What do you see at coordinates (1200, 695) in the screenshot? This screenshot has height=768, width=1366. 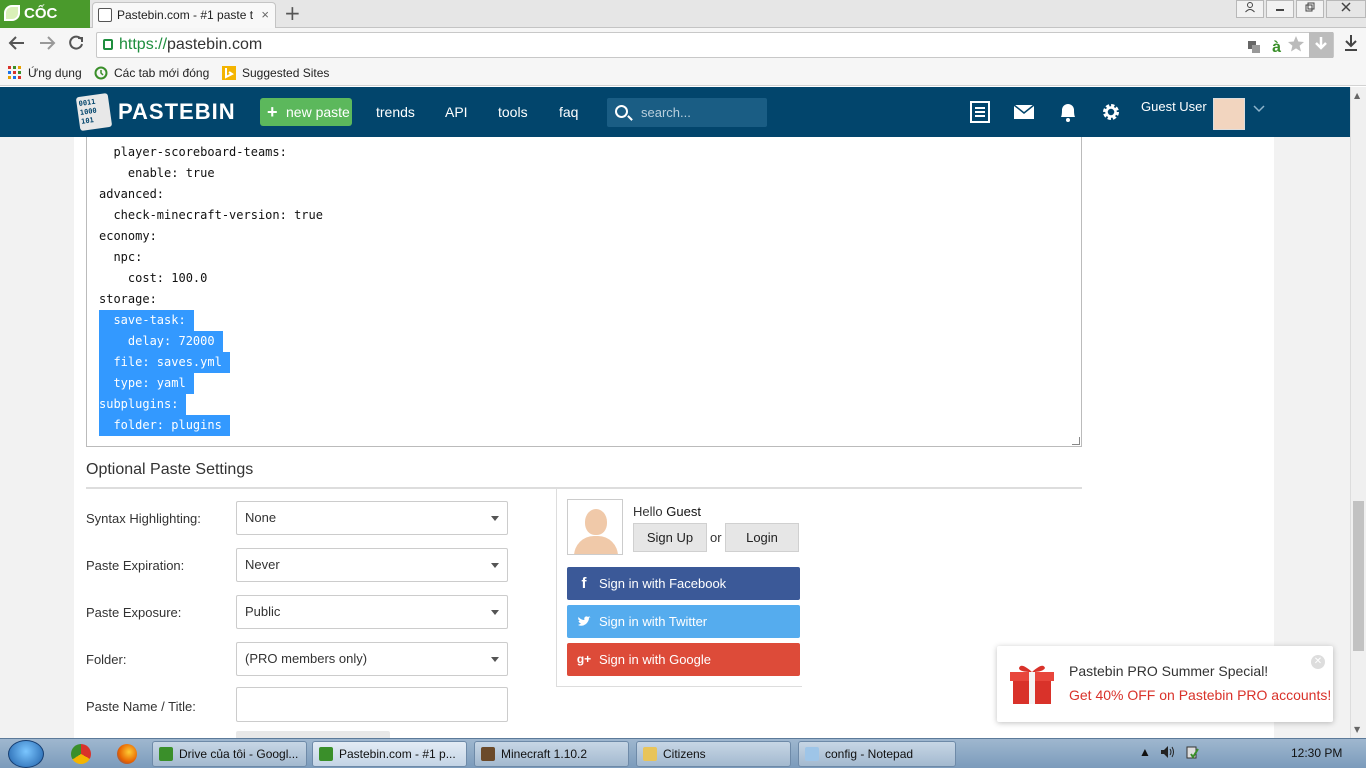 I see `promo-offer: Get 40% OFF on Pastebin PRO accounts!` at bounding box center [1200, 695].